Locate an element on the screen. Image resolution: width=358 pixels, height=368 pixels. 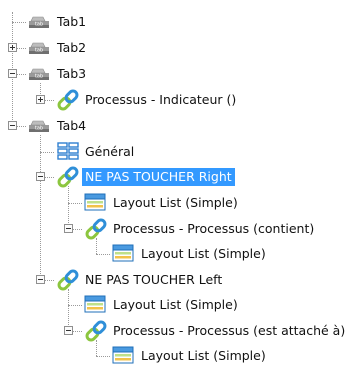
tree-node-ne-pas-toucher-left: NE PAS TOUCHER Left is located at coordinates (179, 280).